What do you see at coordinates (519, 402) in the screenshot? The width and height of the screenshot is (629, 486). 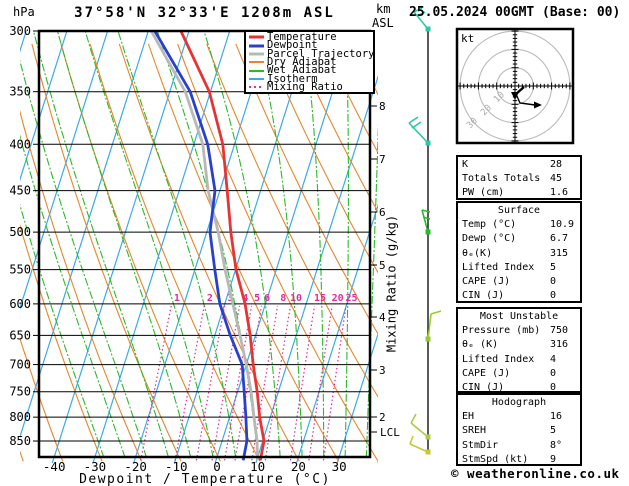 I see `table-title: Hodograph` at bounding box center [519, 402].